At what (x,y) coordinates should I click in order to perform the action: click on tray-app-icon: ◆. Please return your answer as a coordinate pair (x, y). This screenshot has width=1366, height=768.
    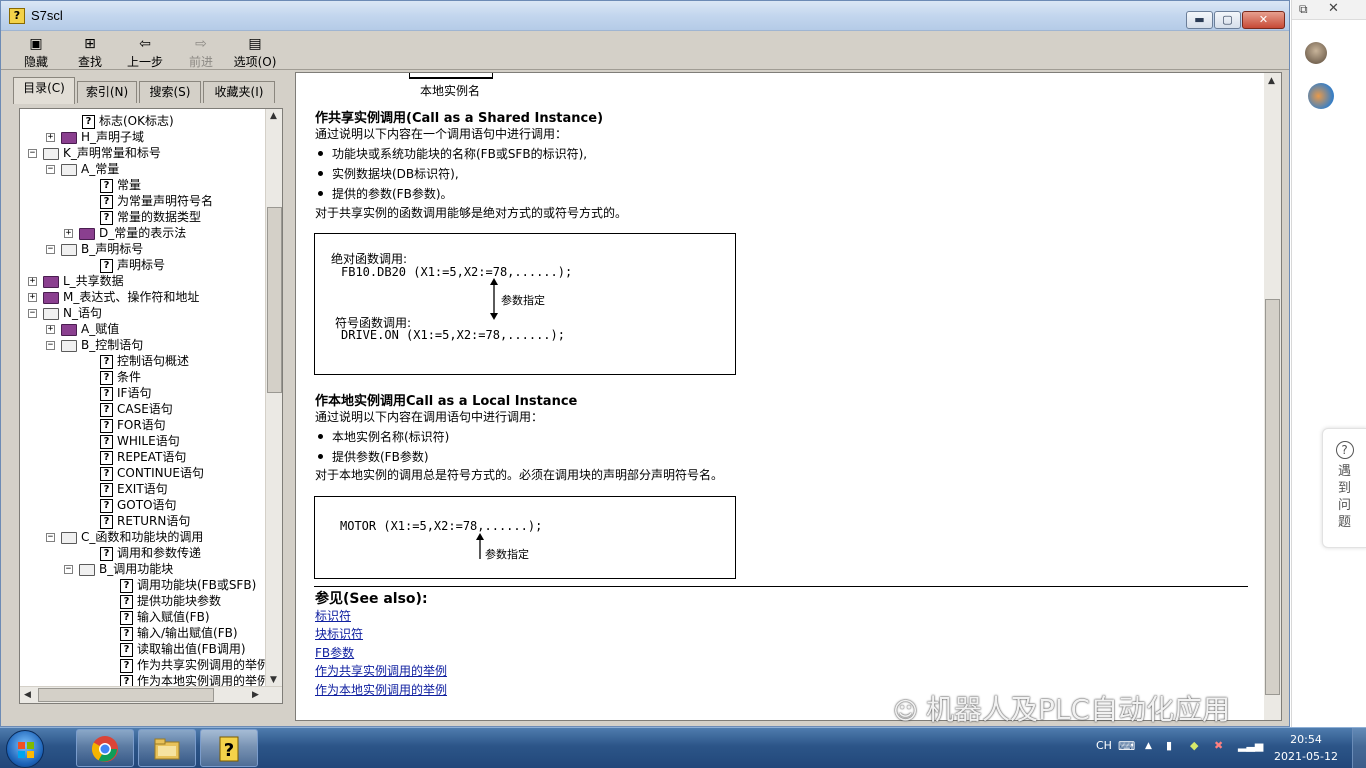
    Looking at the image, I should click on (1194, 745).